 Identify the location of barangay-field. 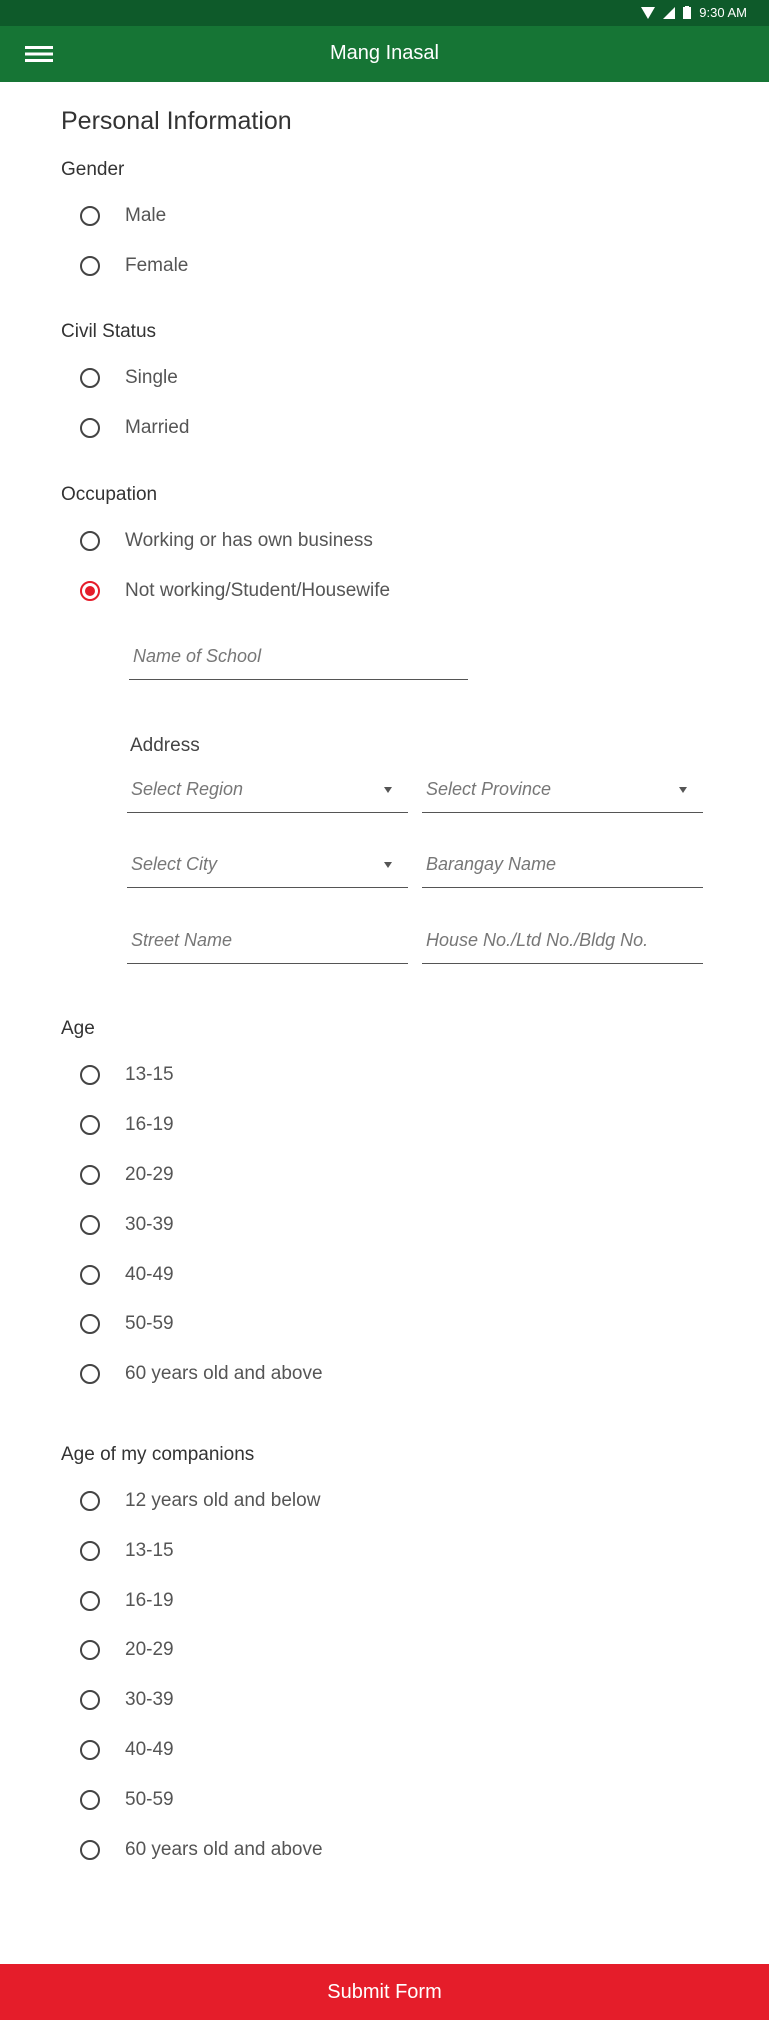
(562, 867).